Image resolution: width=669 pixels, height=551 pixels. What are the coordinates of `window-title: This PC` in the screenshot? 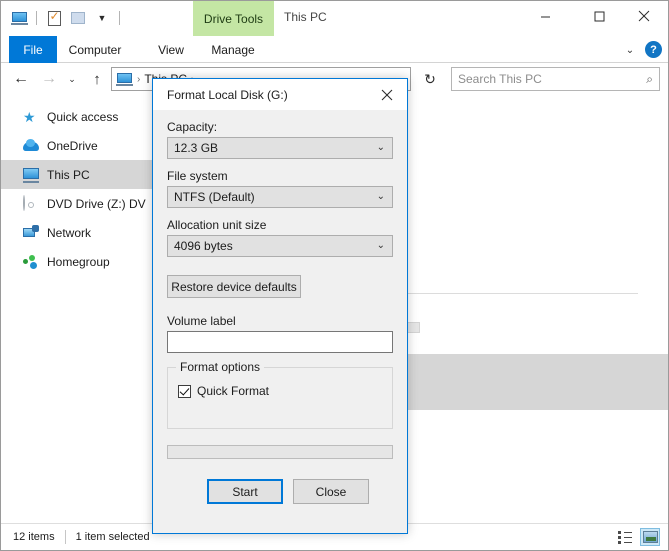 It's located at (305, 17).